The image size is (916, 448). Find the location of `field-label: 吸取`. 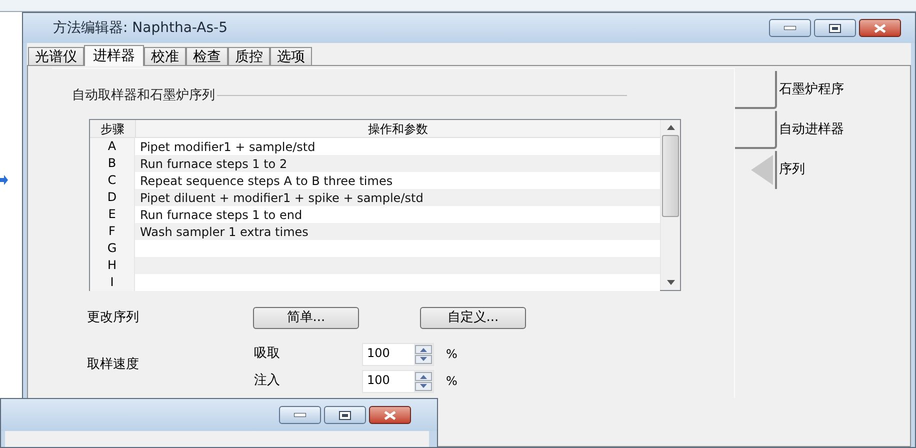

field-label: 吸取 is located at coordinates (267, 354).